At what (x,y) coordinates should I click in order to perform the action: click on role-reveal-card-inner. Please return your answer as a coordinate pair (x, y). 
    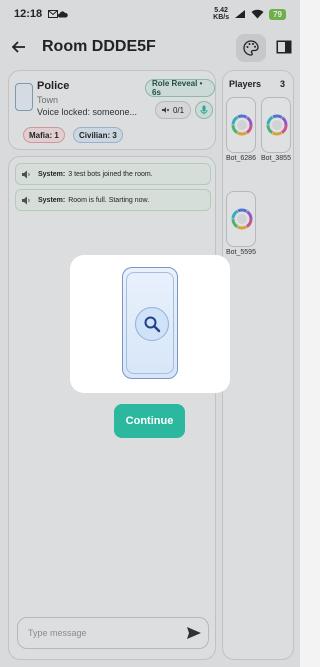
    Looking at the image, I should click on (150, 323).